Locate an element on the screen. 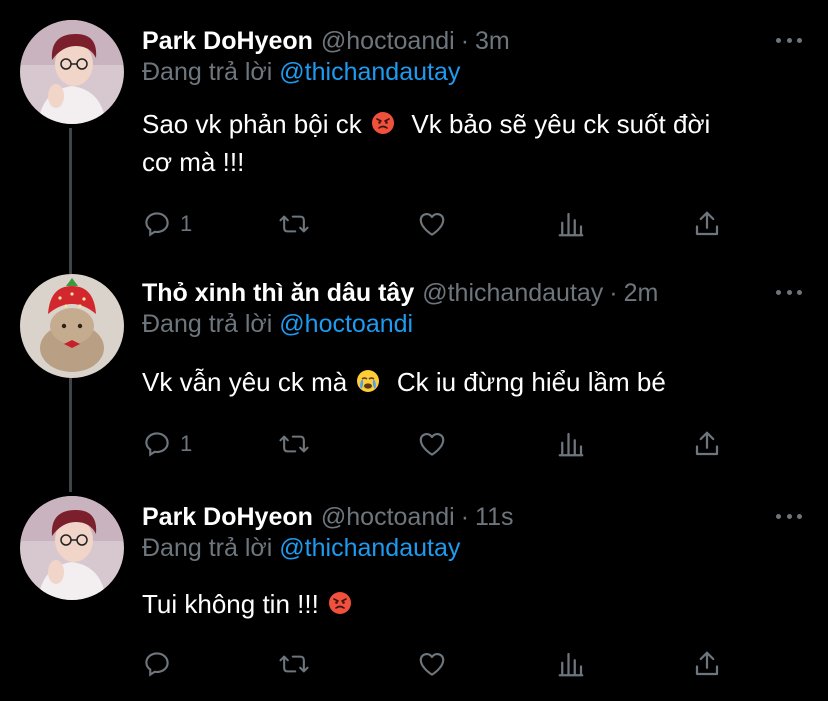  display-name: Thỏ xinh thì ăn dâu tây is located at coordinates (278, 293).